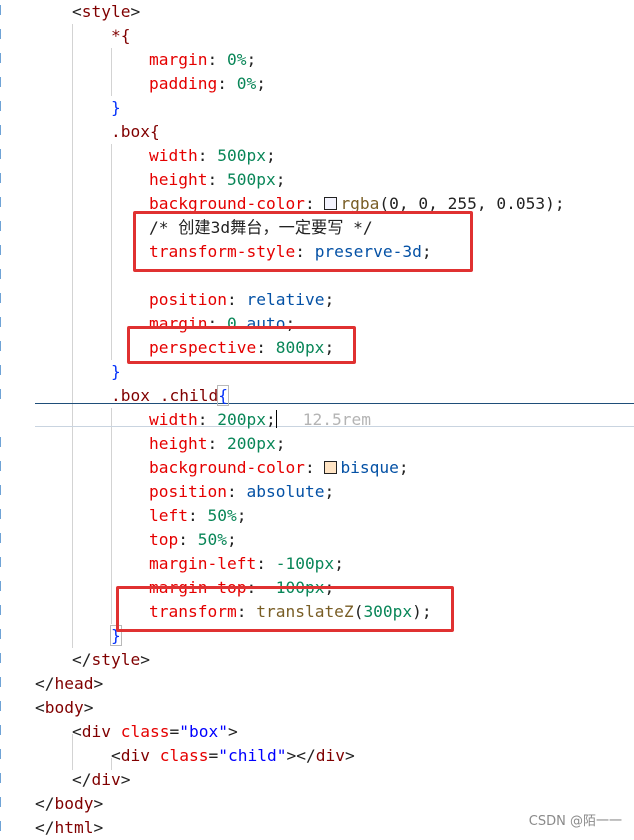  What do you see at coordinates (164, 539) in the screenshot?
I see `css-property: top` at bounding box center [164, 539].